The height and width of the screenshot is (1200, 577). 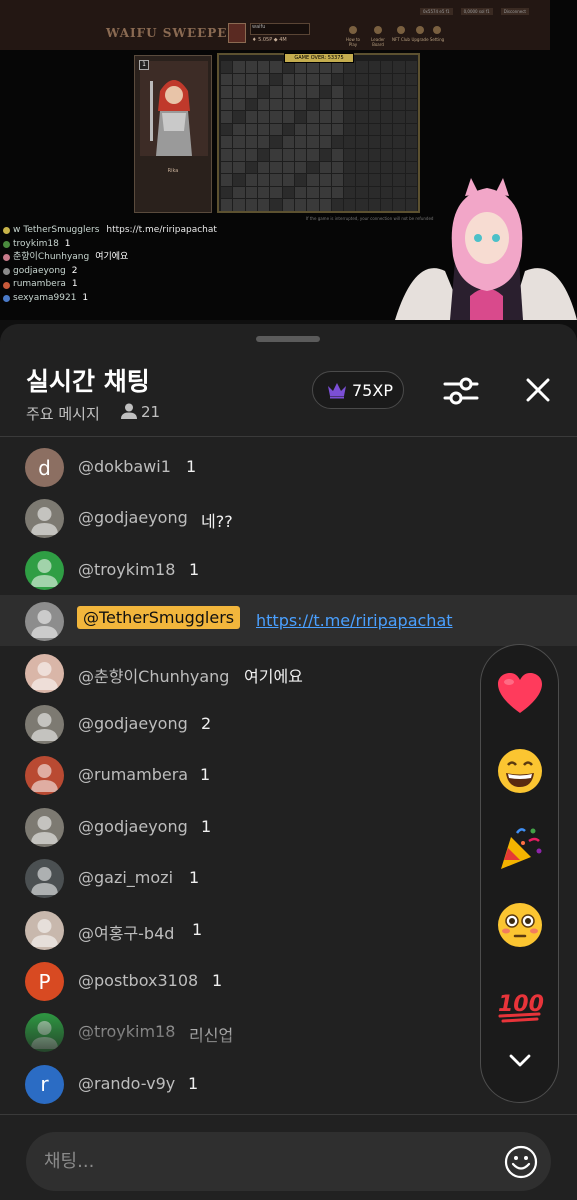 I want to click on minesweeper-board: GAME OVER: 53375, so click(x=318, y=133).